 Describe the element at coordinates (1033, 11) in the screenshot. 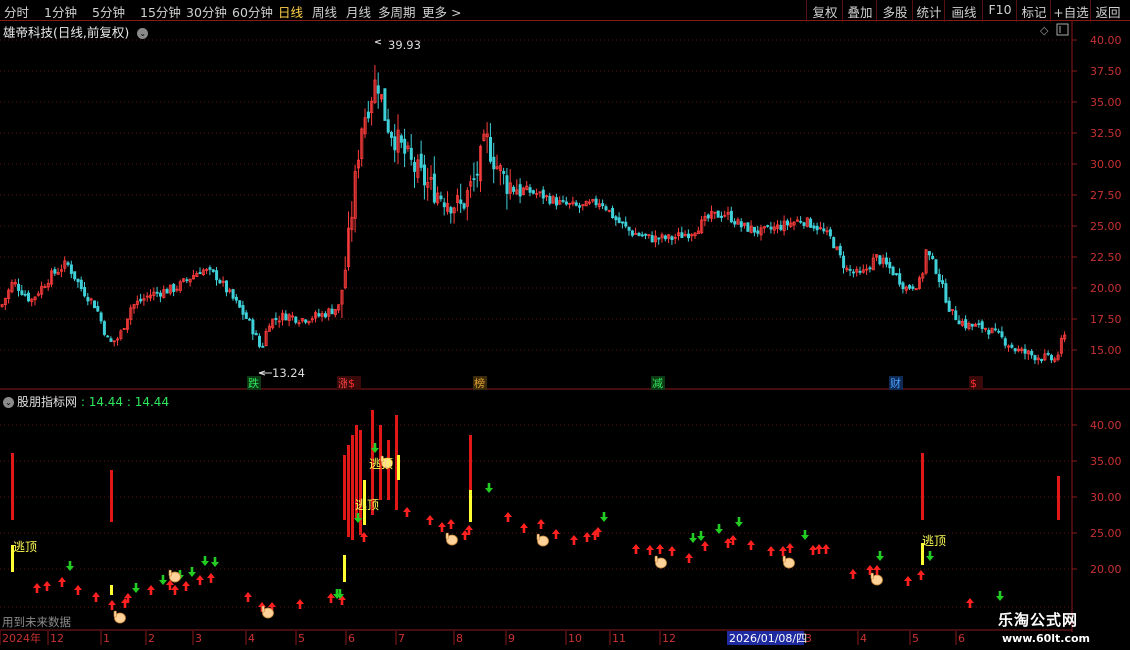

I see `mark-button: 标记` at that location.